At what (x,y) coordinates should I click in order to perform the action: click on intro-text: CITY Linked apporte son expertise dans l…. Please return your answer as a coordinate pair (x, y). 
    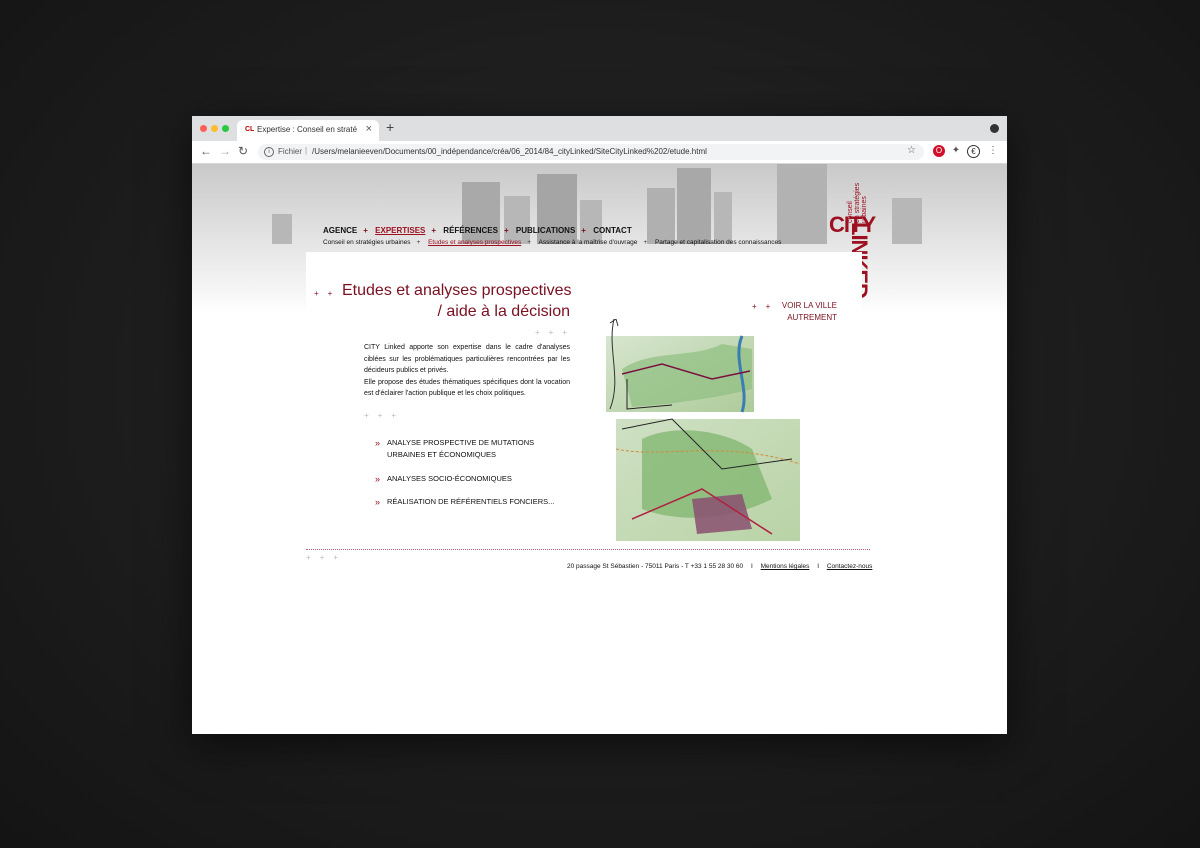
    Looking at the image, I should click on (467, 371).